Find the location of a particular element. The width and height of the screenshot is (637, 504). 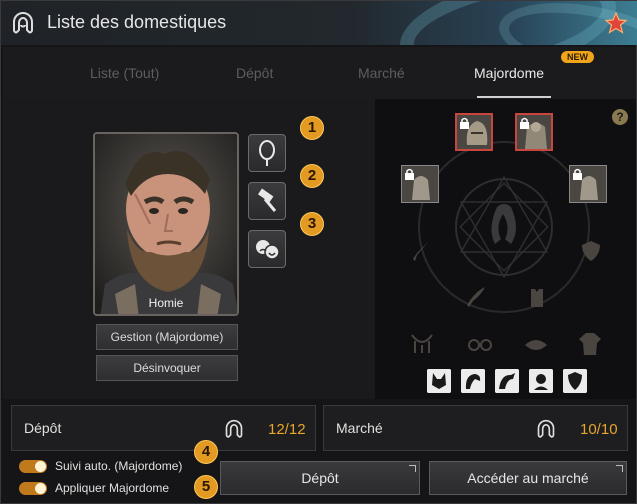

deposit-button-label: Dépôt is located at coordinates (320, 478).